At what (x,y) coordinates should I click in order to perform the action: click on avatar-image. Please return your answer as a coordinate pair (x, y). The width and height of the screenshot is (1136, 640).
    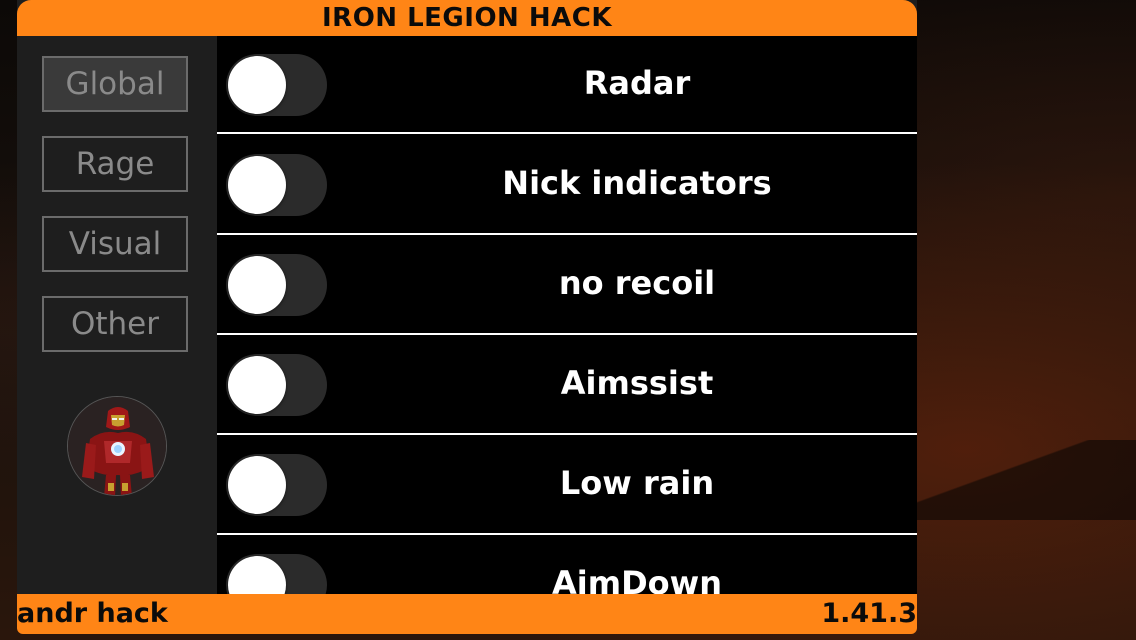
    Looking at the image, I should click on (117, 446).